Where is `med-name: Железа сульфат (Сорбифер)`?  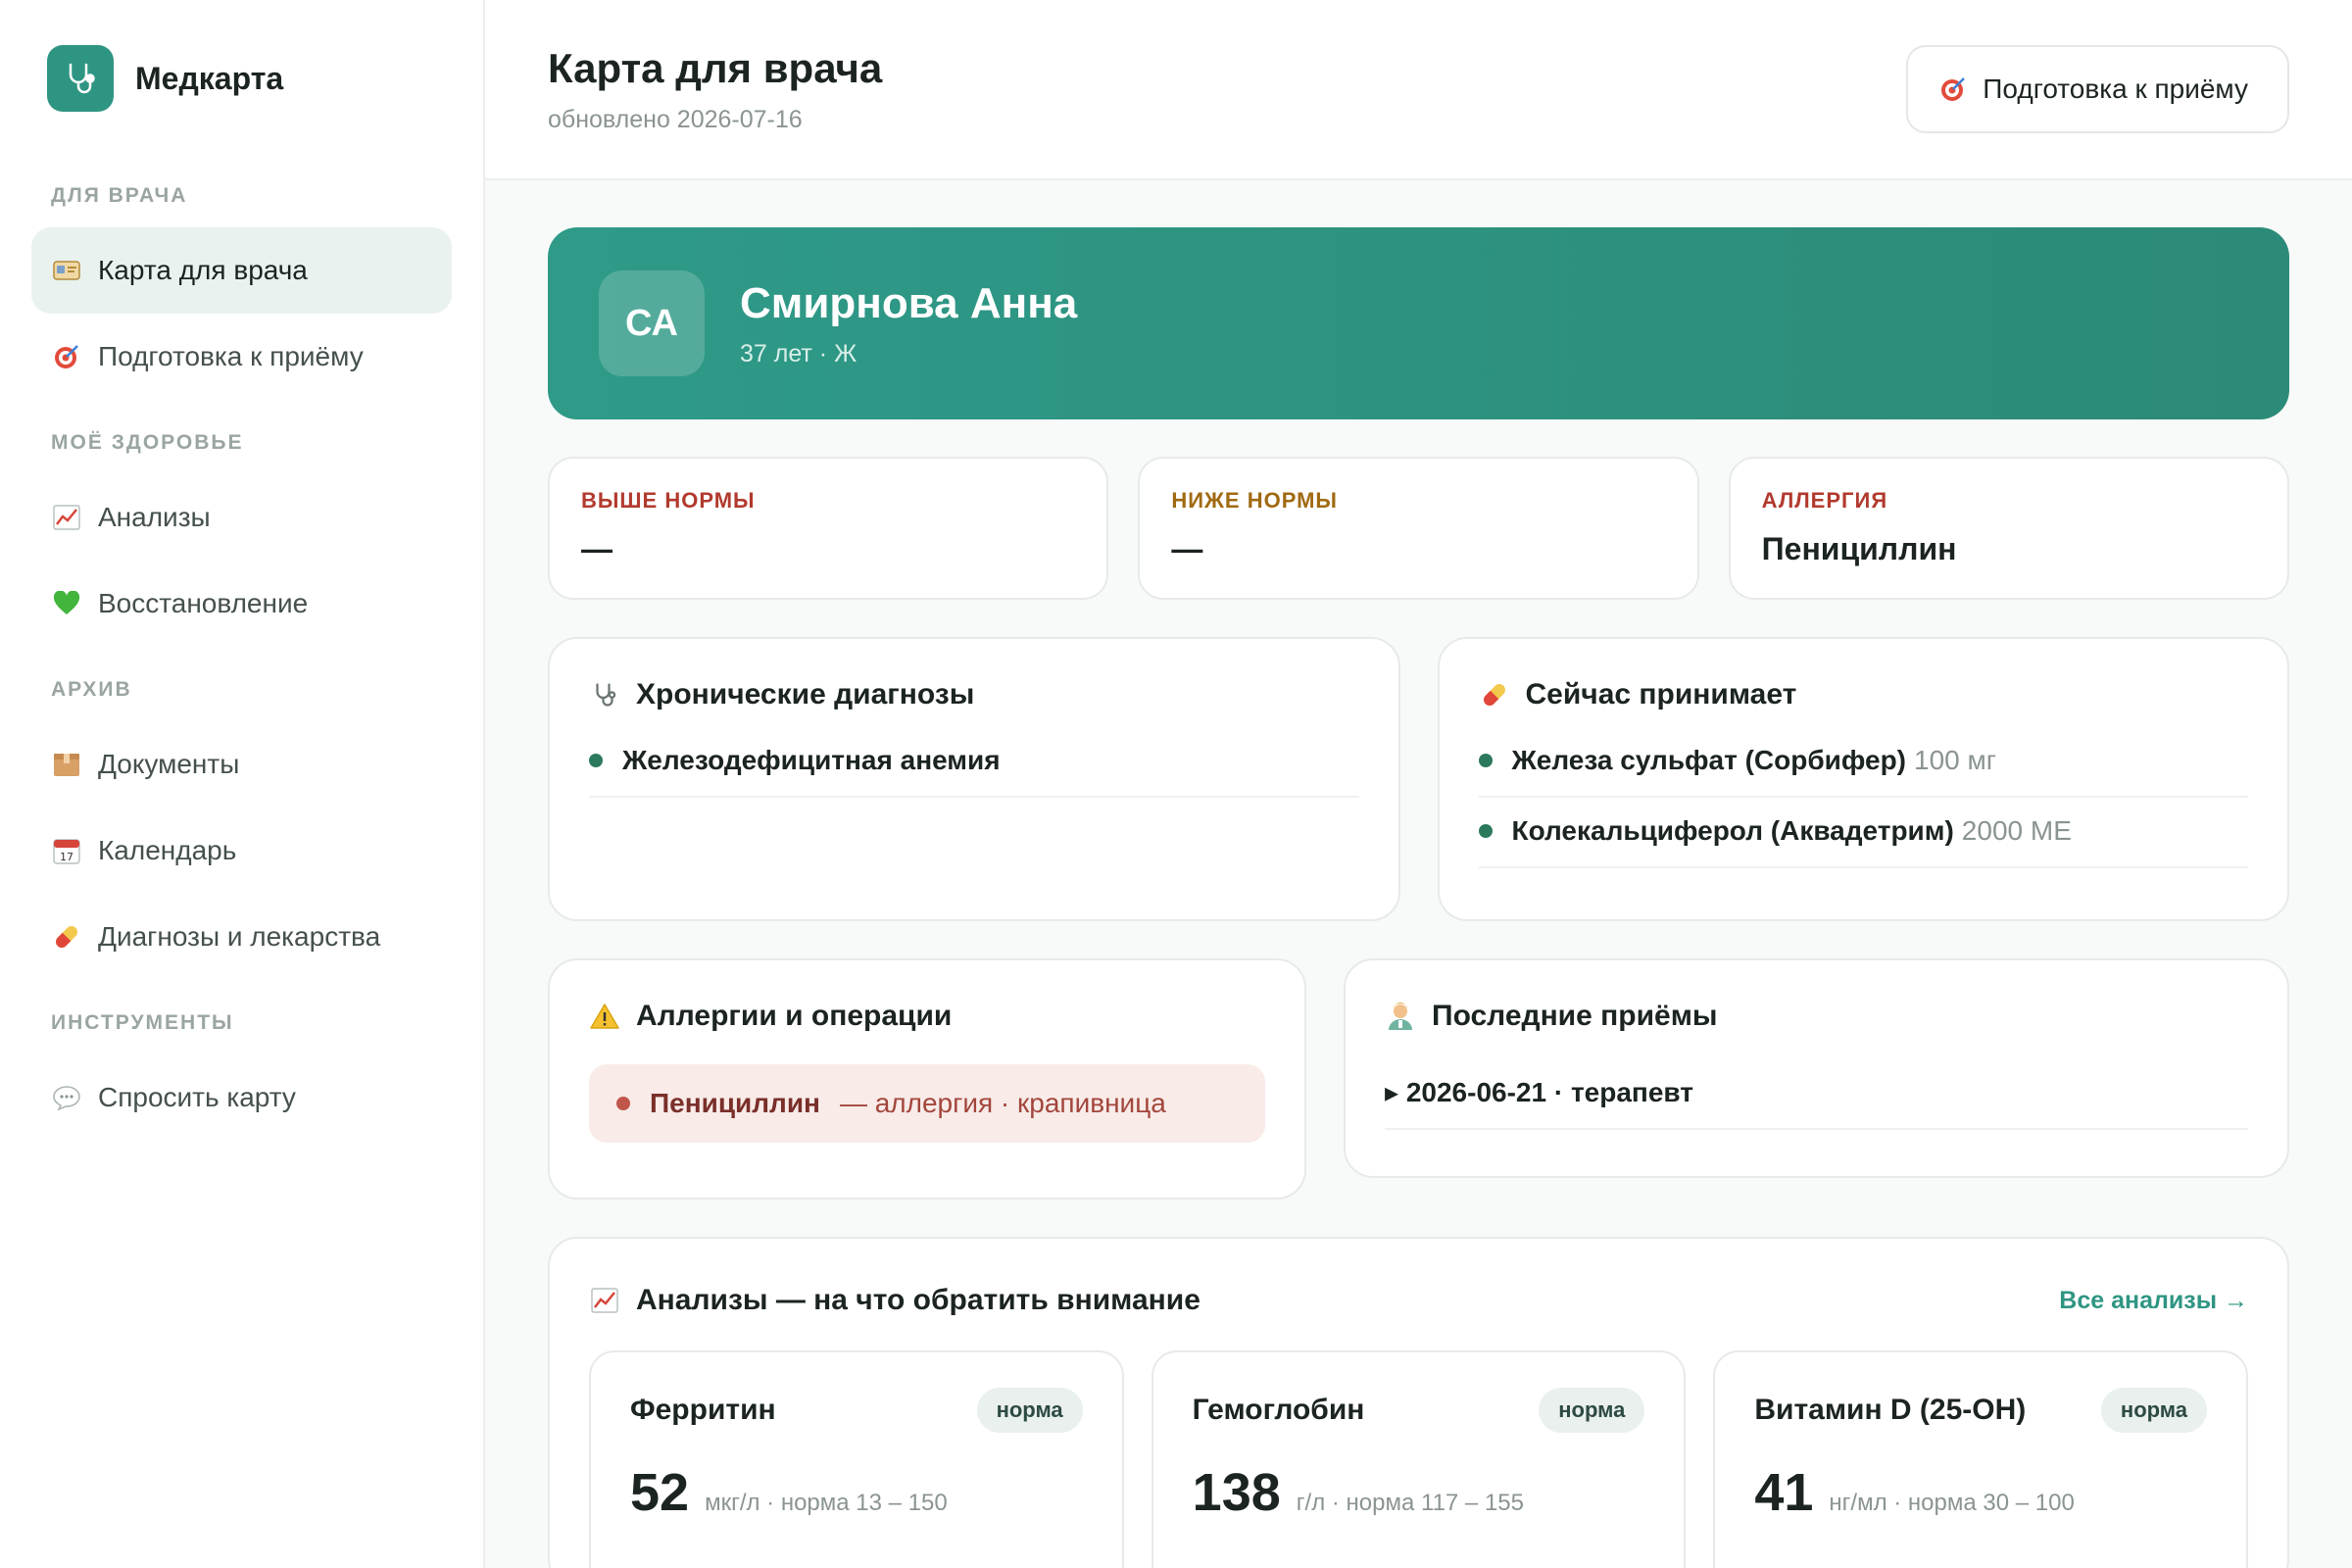
med-name: Железа сульфат (Сорбифер) is located at coordinates (1709, 760).